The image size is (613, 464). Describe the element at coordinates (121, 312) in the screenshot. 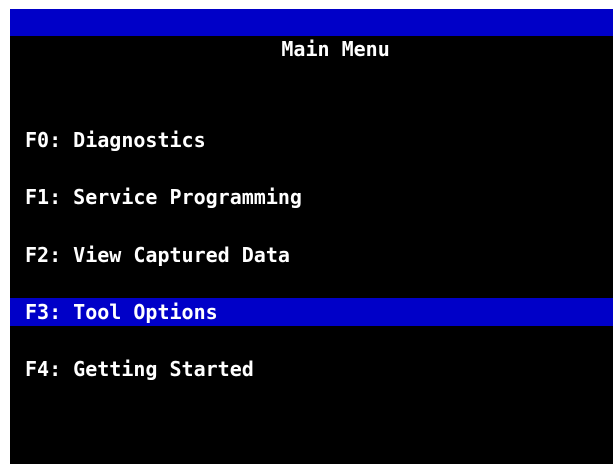

I see `menu-item-label: F3: Tool Options` at that location.